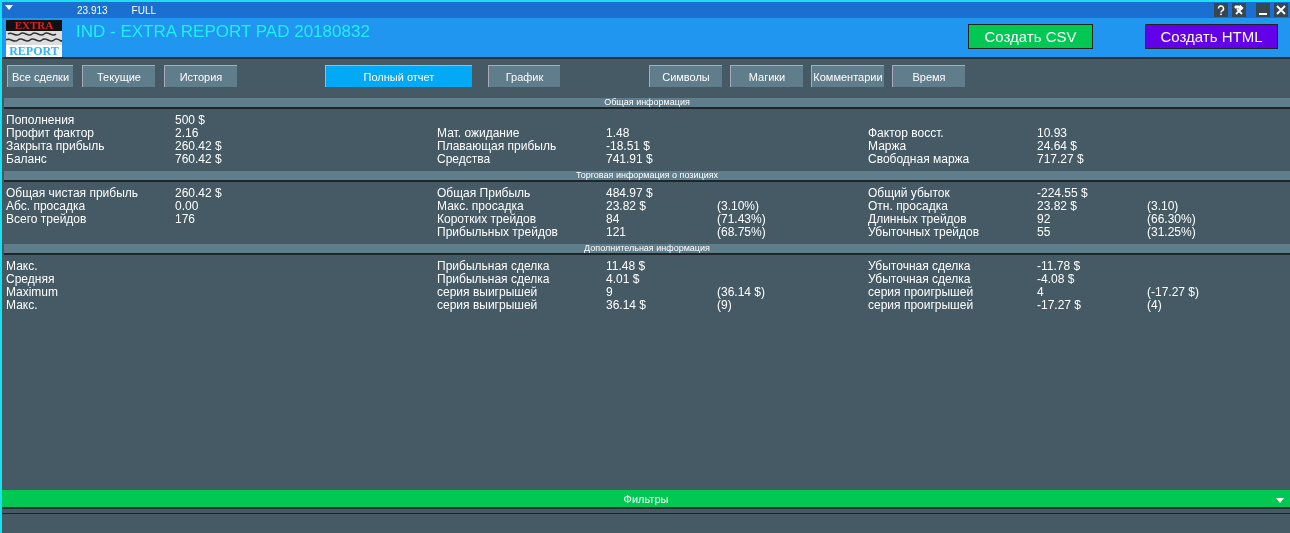  What do you see at coordinates (609, 292) in the screenshot?
I see `field-value: 9` at bounding box center [609, 292].